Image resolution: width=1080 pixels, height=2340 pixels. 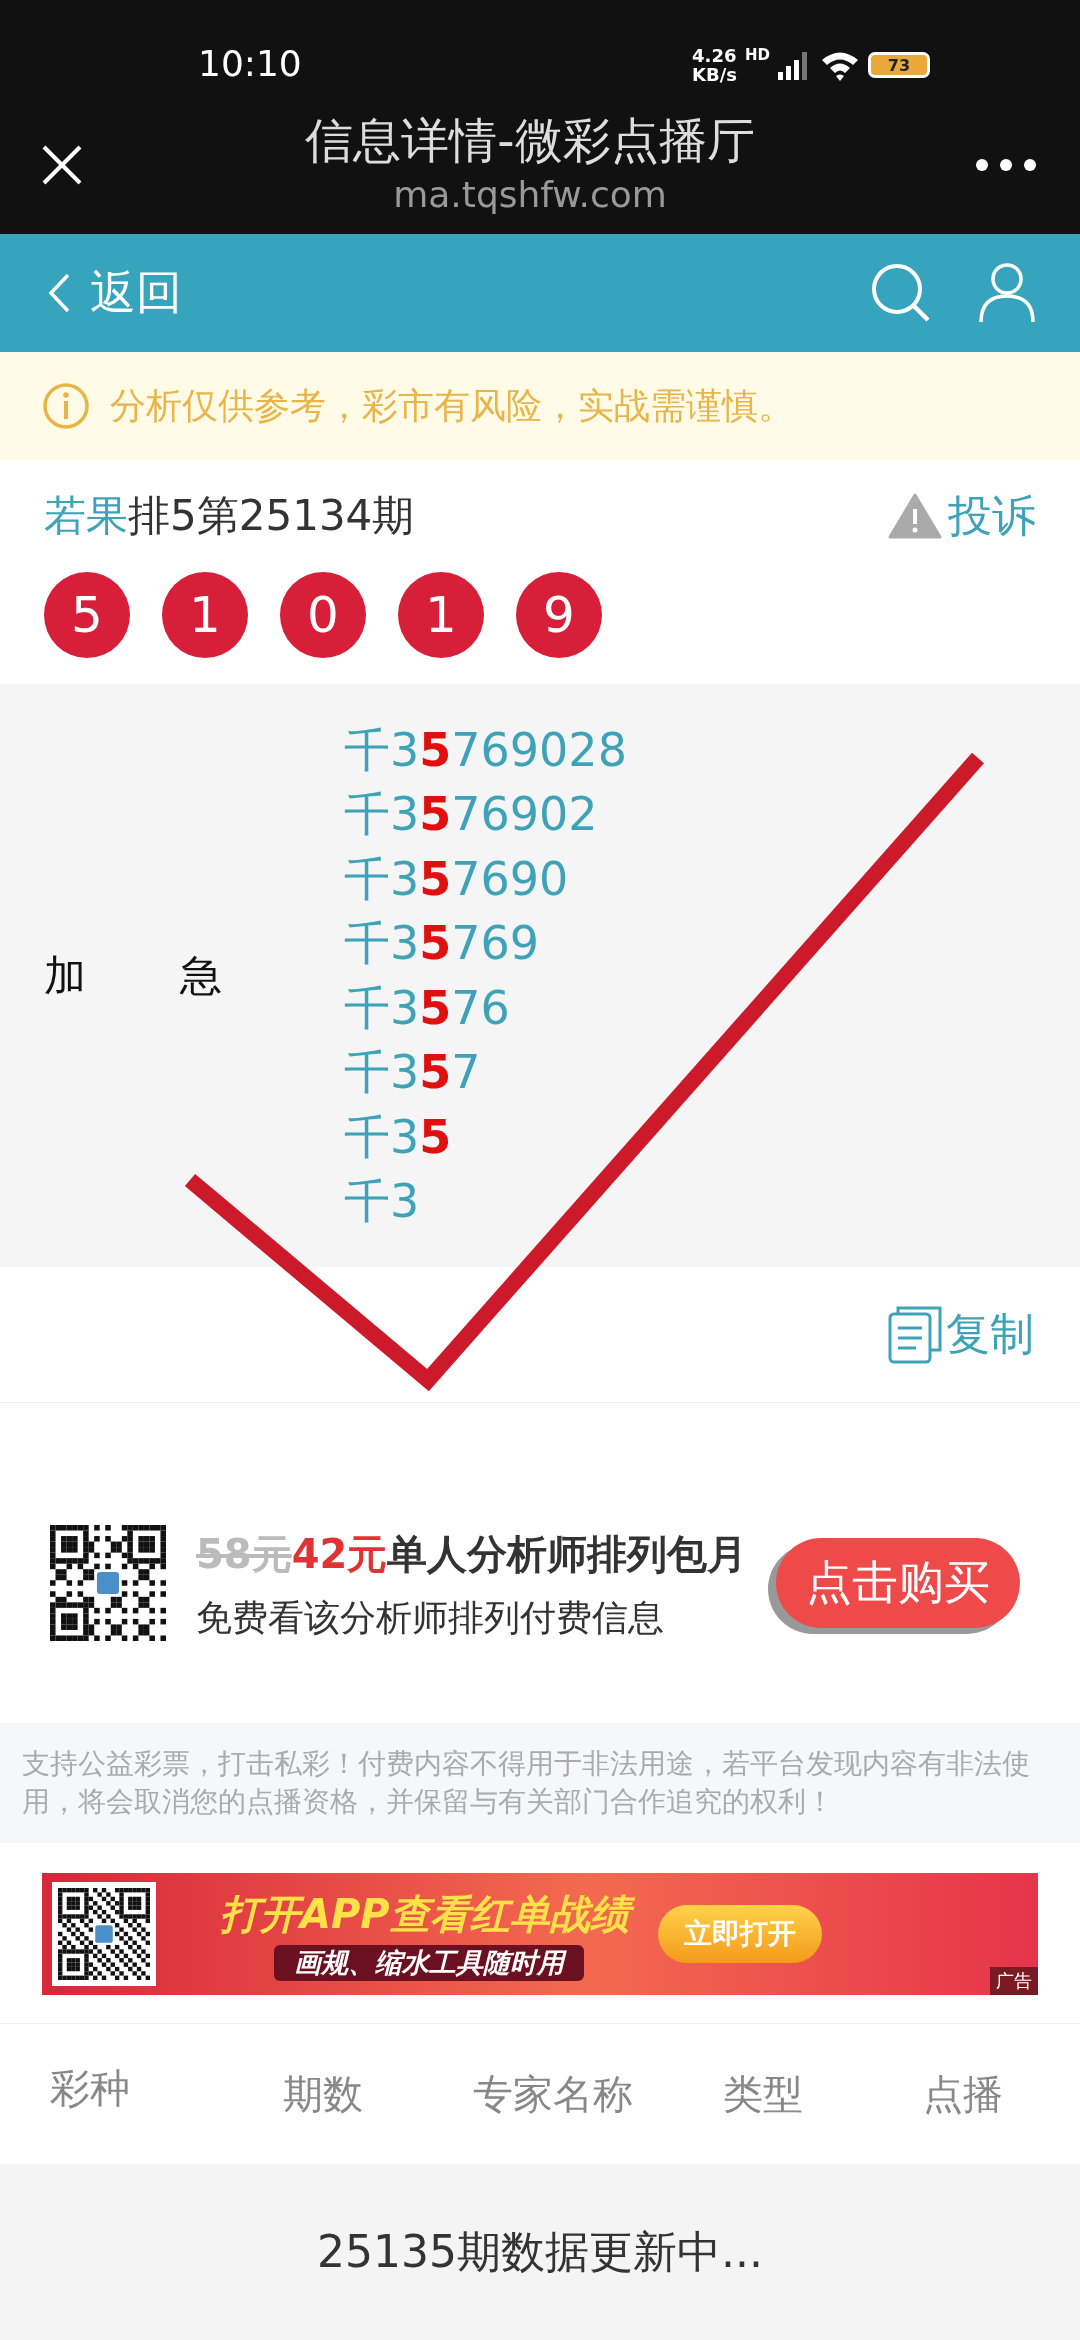 What do you see at coordinates (763, 2094) in the screenshot?
I see `column-header: 类型` at bounding box center [763, 2094].